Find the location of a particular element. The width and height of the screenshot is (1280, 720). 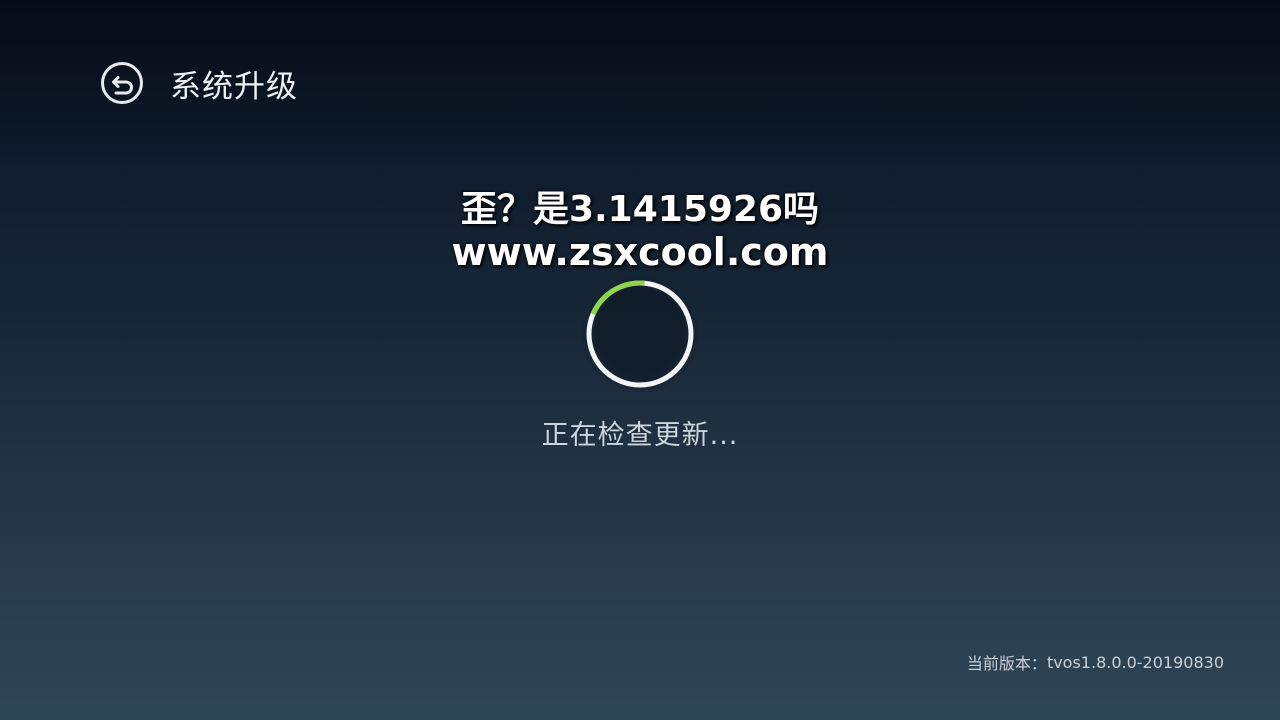

watermark-line-2: www.zsxcool.com is located at coordinates (640, 252).